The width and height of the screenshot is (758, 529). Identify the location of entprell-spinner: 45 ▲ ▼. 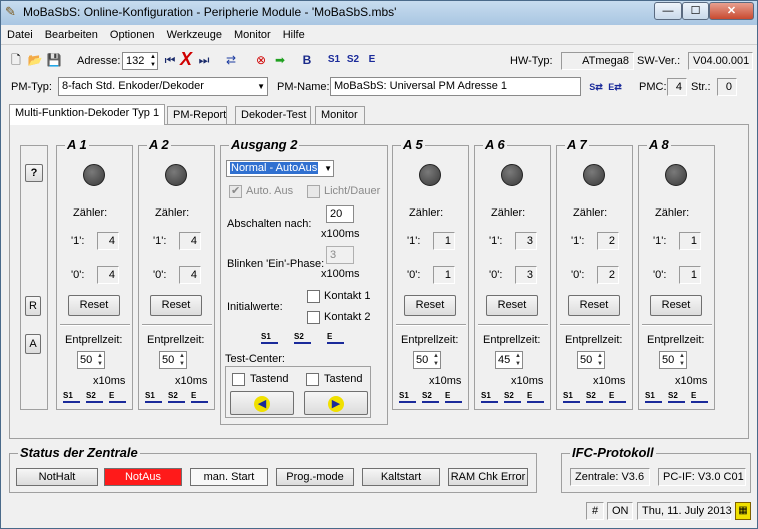
(509, 360).